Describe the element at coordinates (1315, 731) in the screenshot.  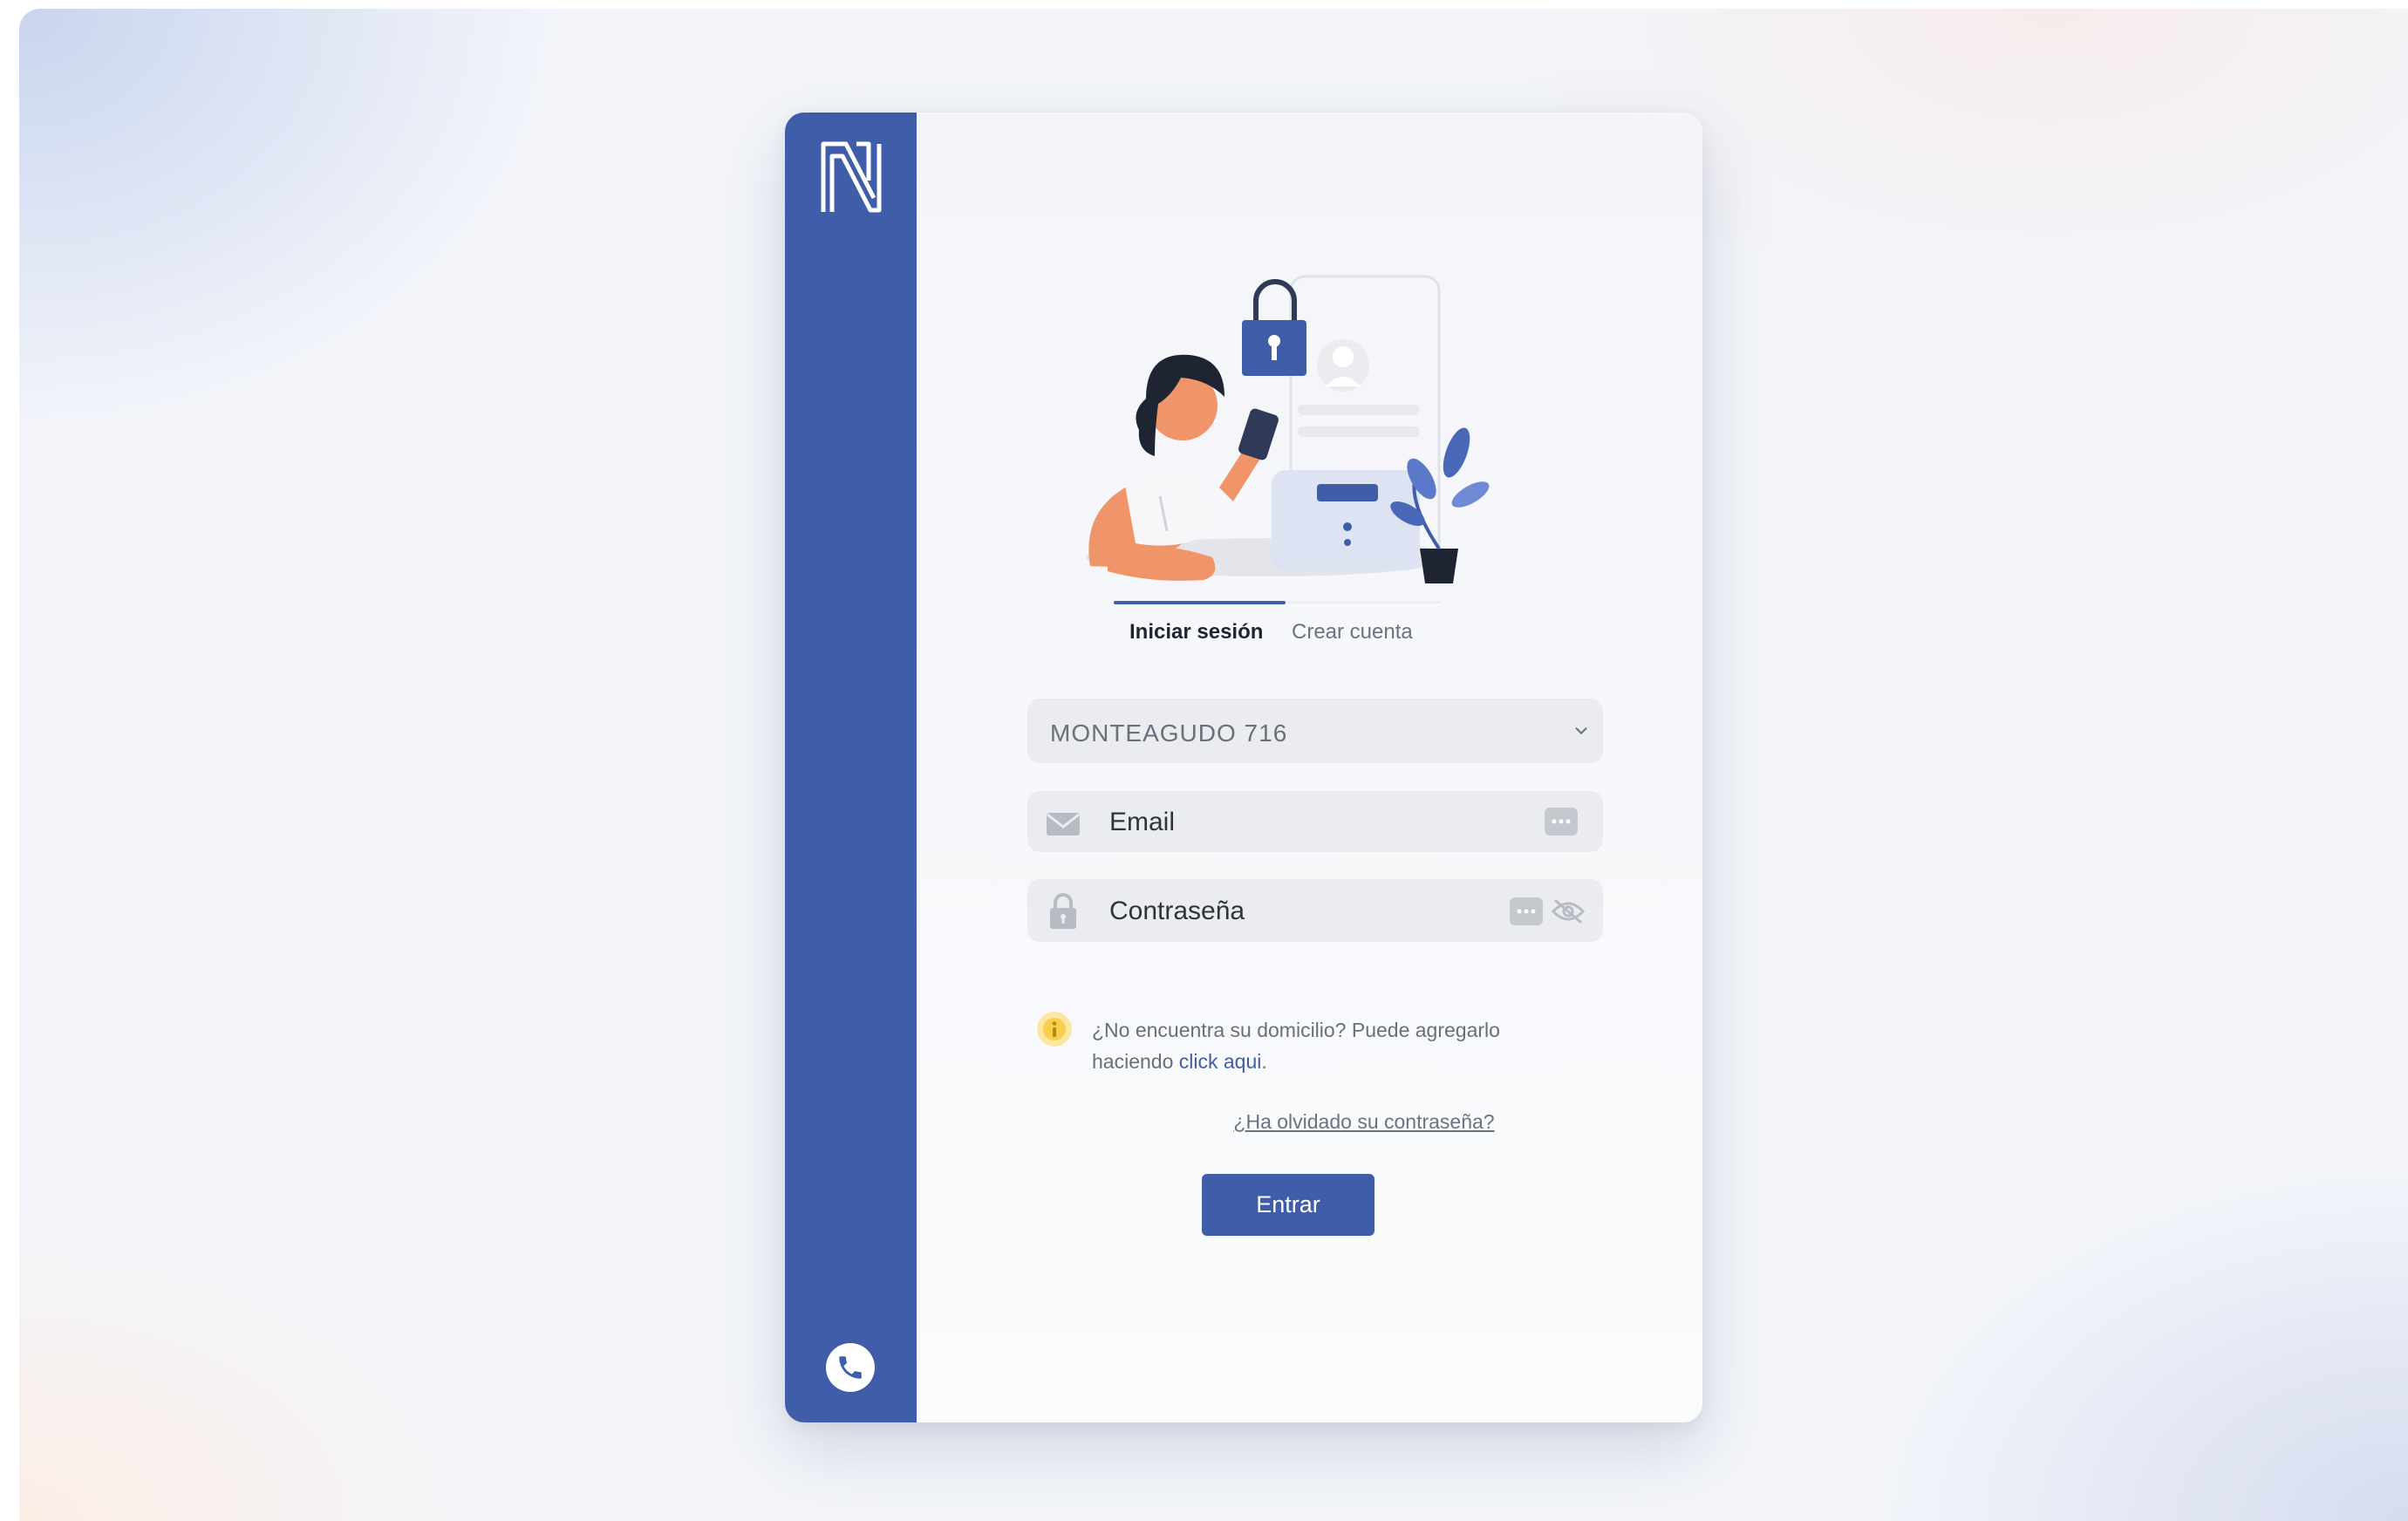
I see `address-select: MONTEAGUDO 716` at that location.